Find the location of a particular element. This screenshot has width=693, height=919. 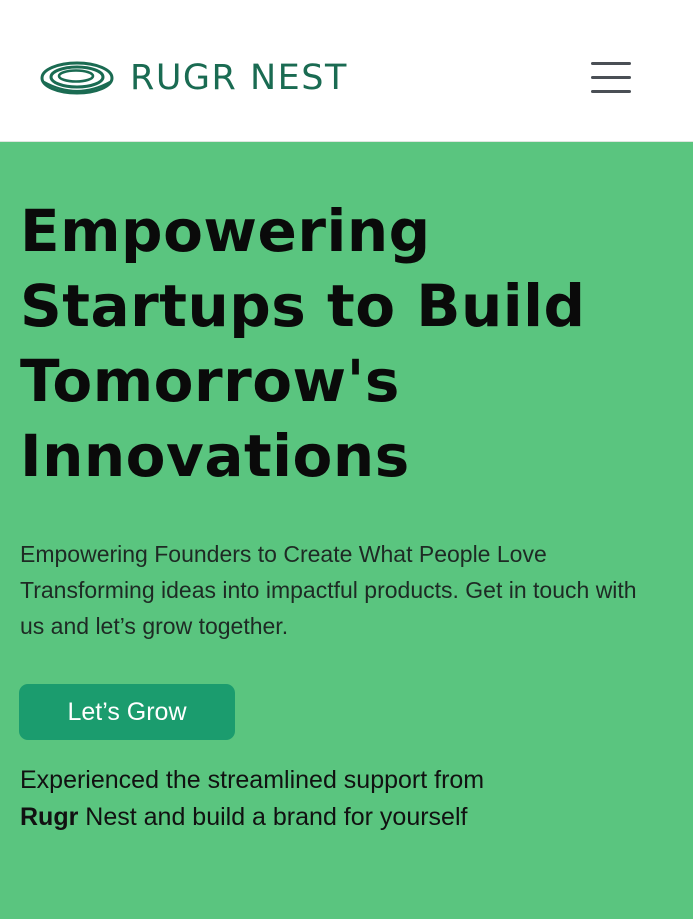

menu-bar-bottom is located at coordinates (611, 91).